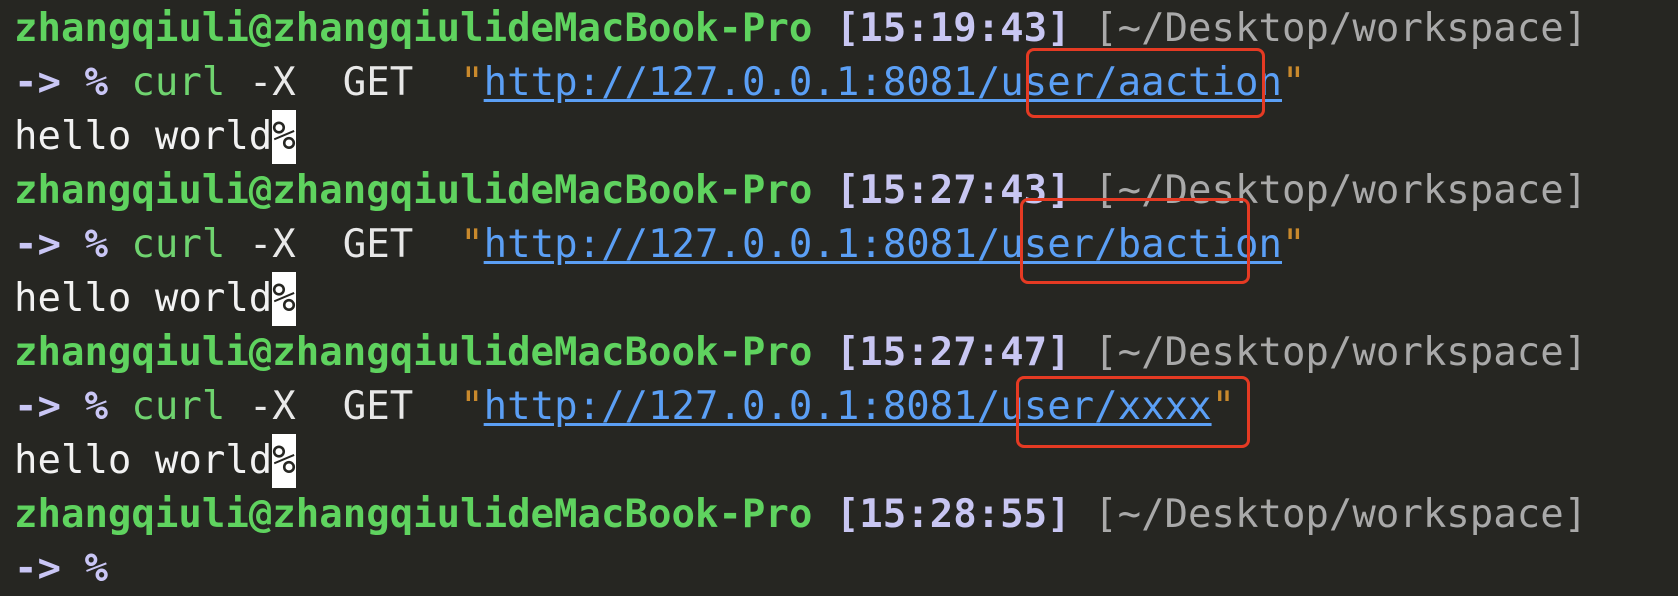 Image resolution: width=1678 pixels, height=596 pixels. I want to click on prompt-time: [15:28:55], so click(953, 514).